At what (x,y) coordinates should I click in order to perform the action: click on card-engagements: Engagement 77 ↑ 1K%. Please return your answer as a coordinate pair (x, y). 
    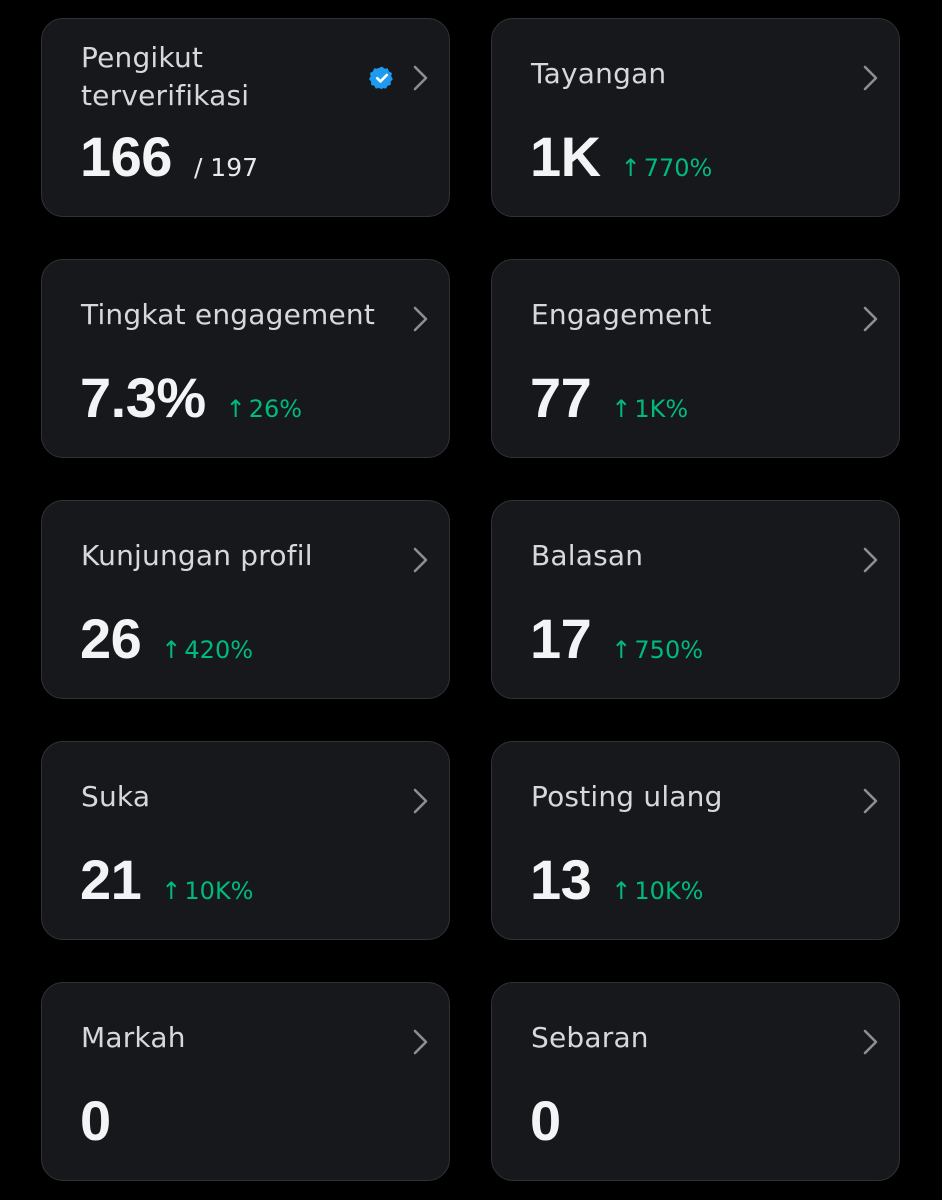
    Looking at the image, I should click on (695, 358).